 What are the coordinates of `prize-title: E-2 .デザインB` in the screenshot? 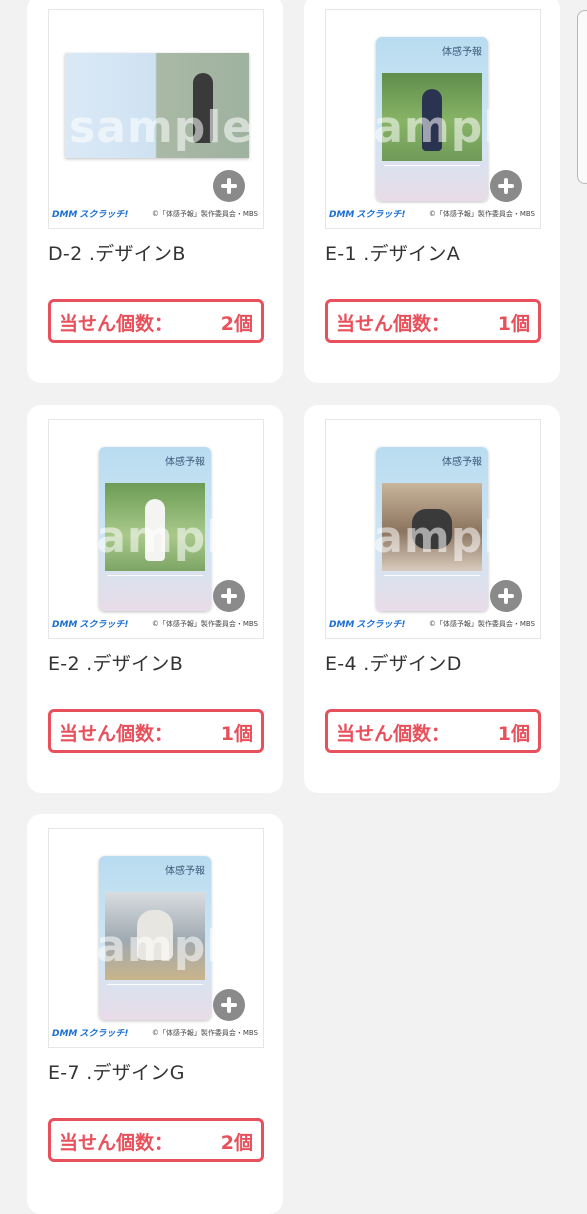 It's located at (116, 664).